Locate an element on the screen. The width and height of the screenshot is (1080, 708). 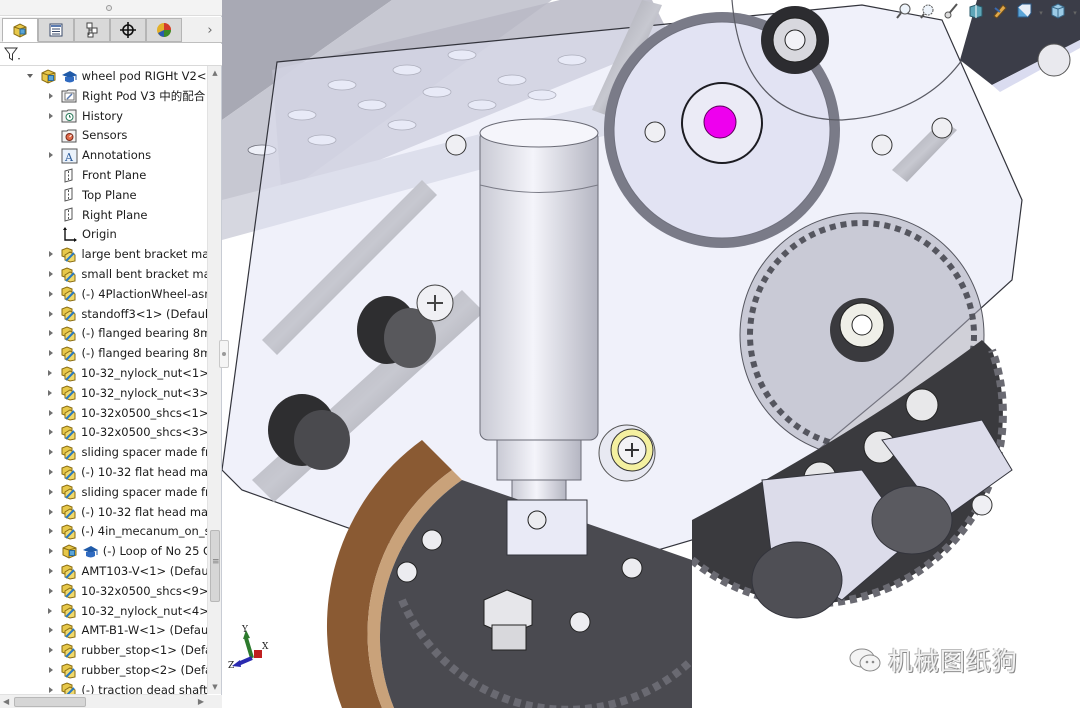
assembly-tree-icon is located at coordinates (20, 30).